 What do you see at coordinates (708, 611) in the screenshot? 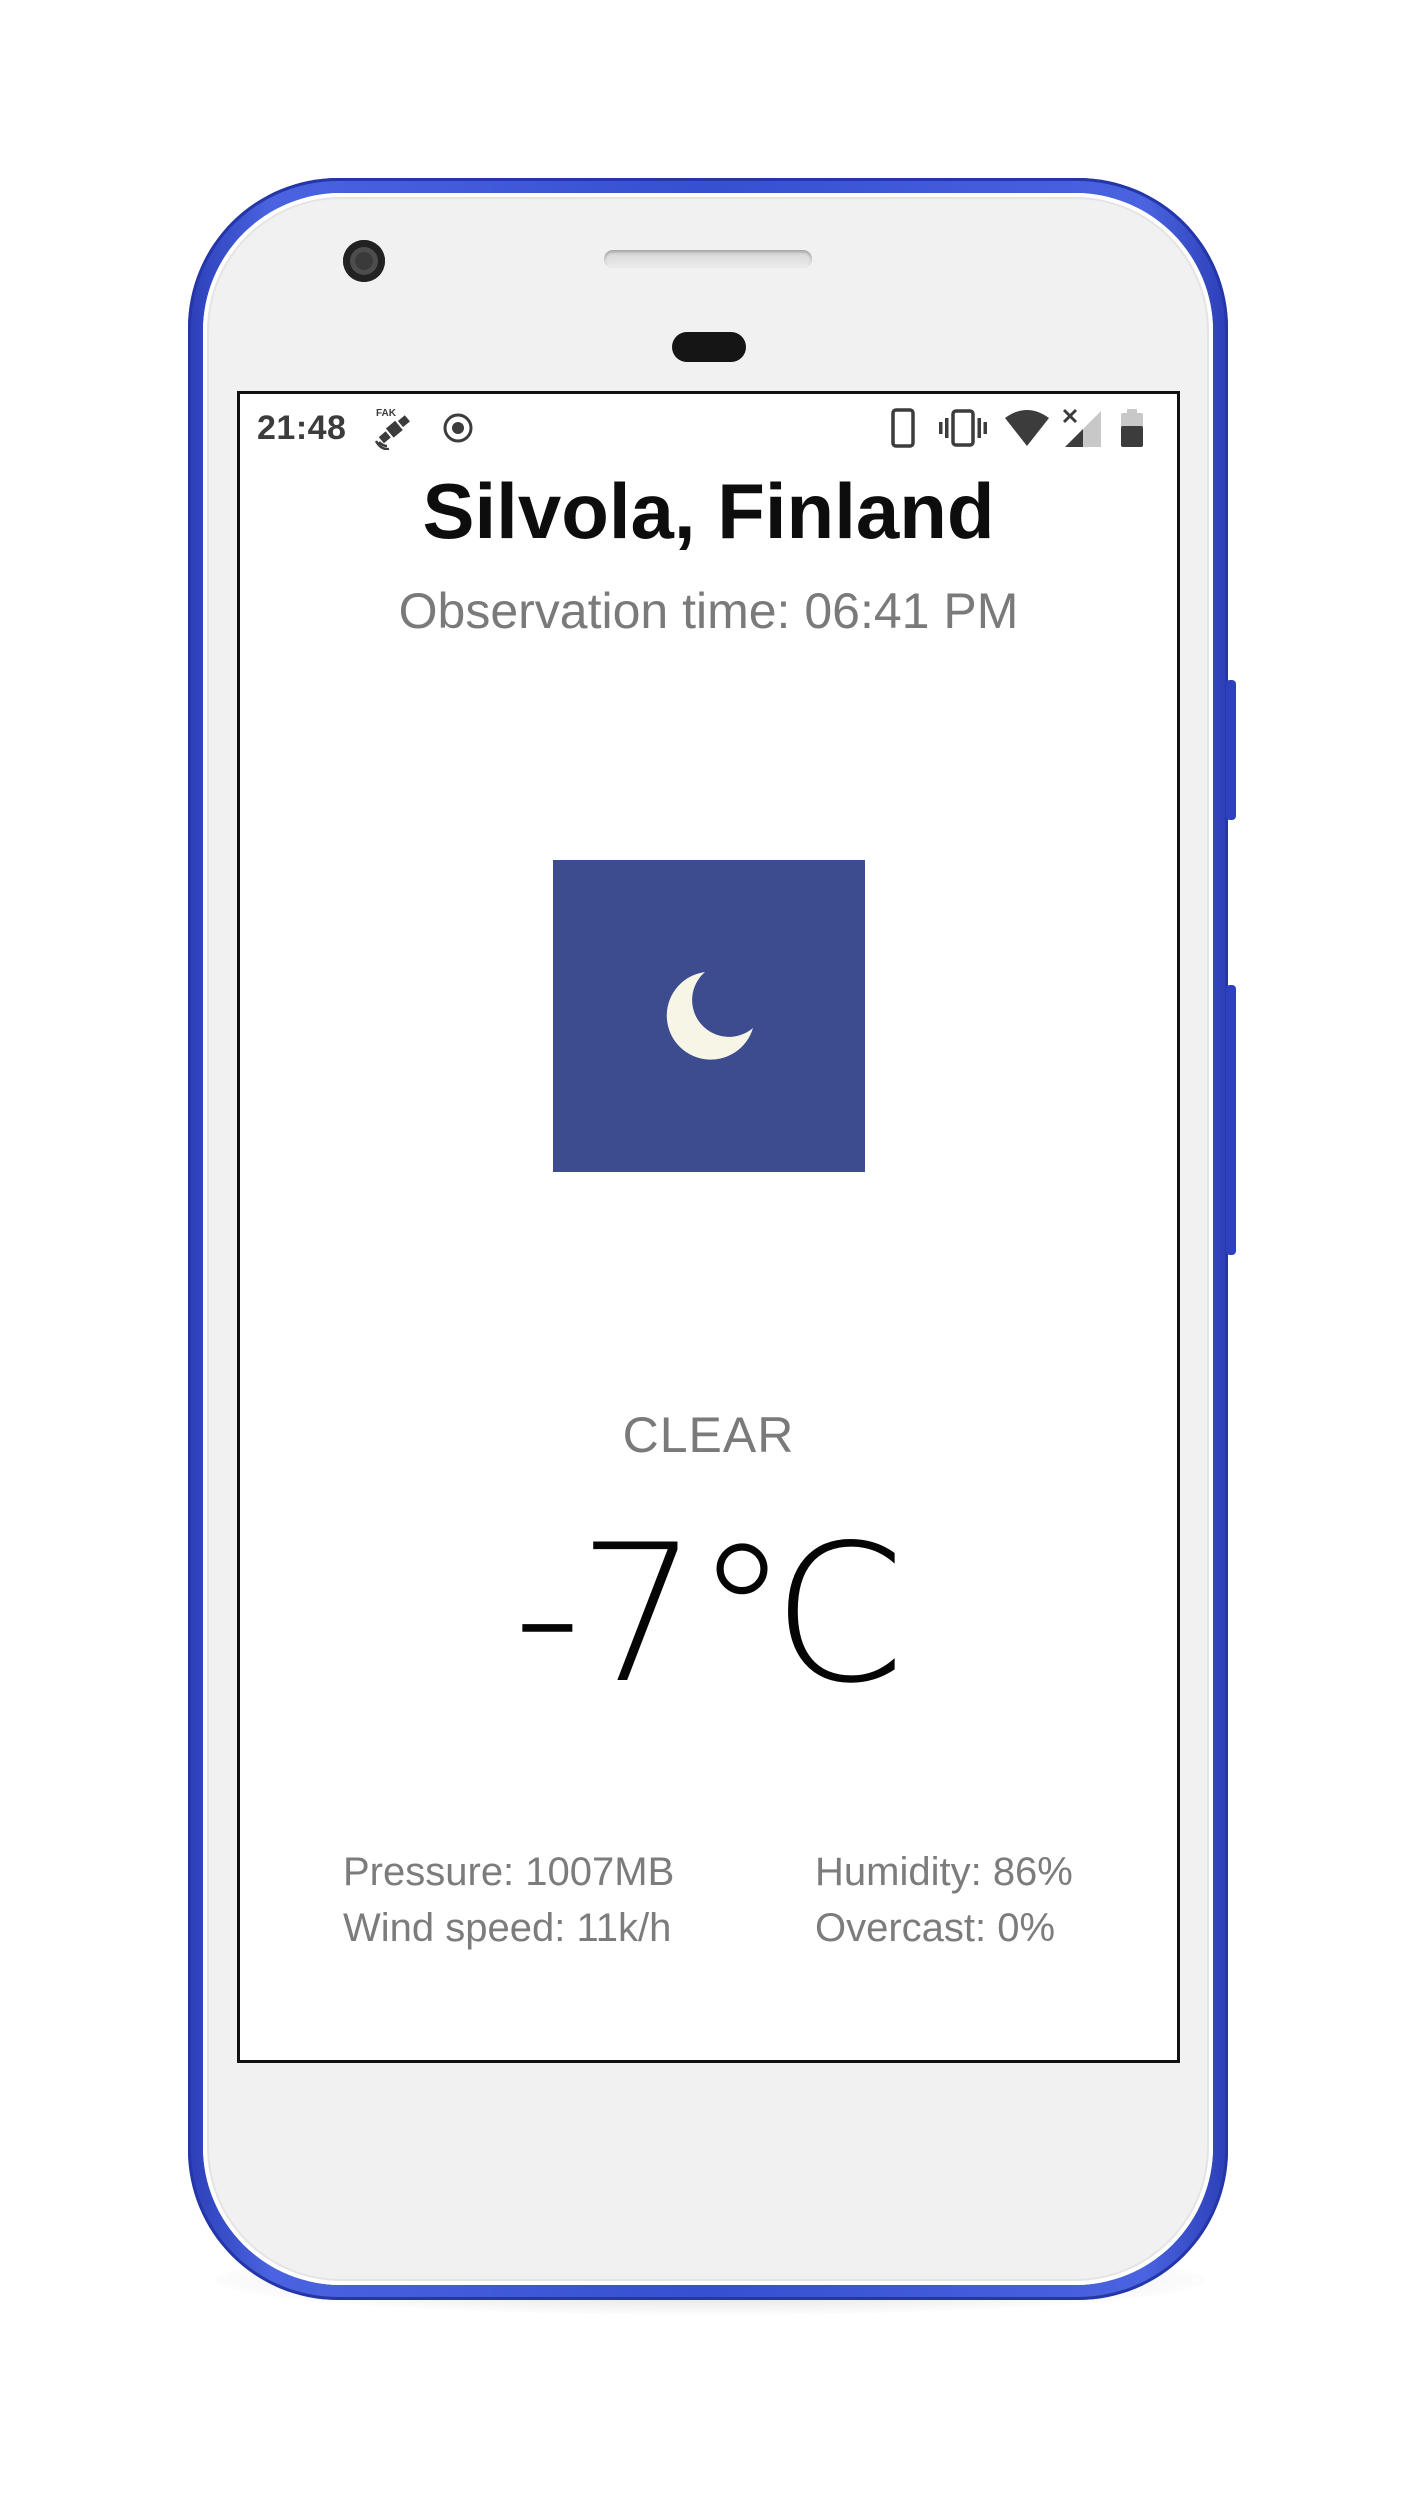
I see `observation-time: Observation time: 06:41 PM` at bounding box center [708, 611].